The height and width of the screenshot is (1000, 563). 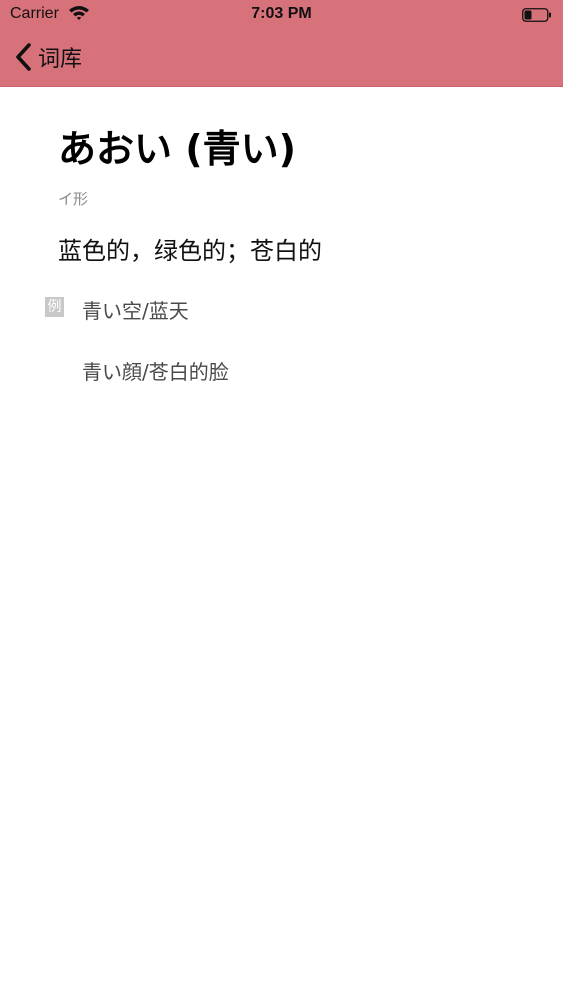 What do you see at coordinates (190, 251) in the screenshot?
I see `word-meaning: 蓝色的，绿色的；苍白的` at bounding box center [190, 251].